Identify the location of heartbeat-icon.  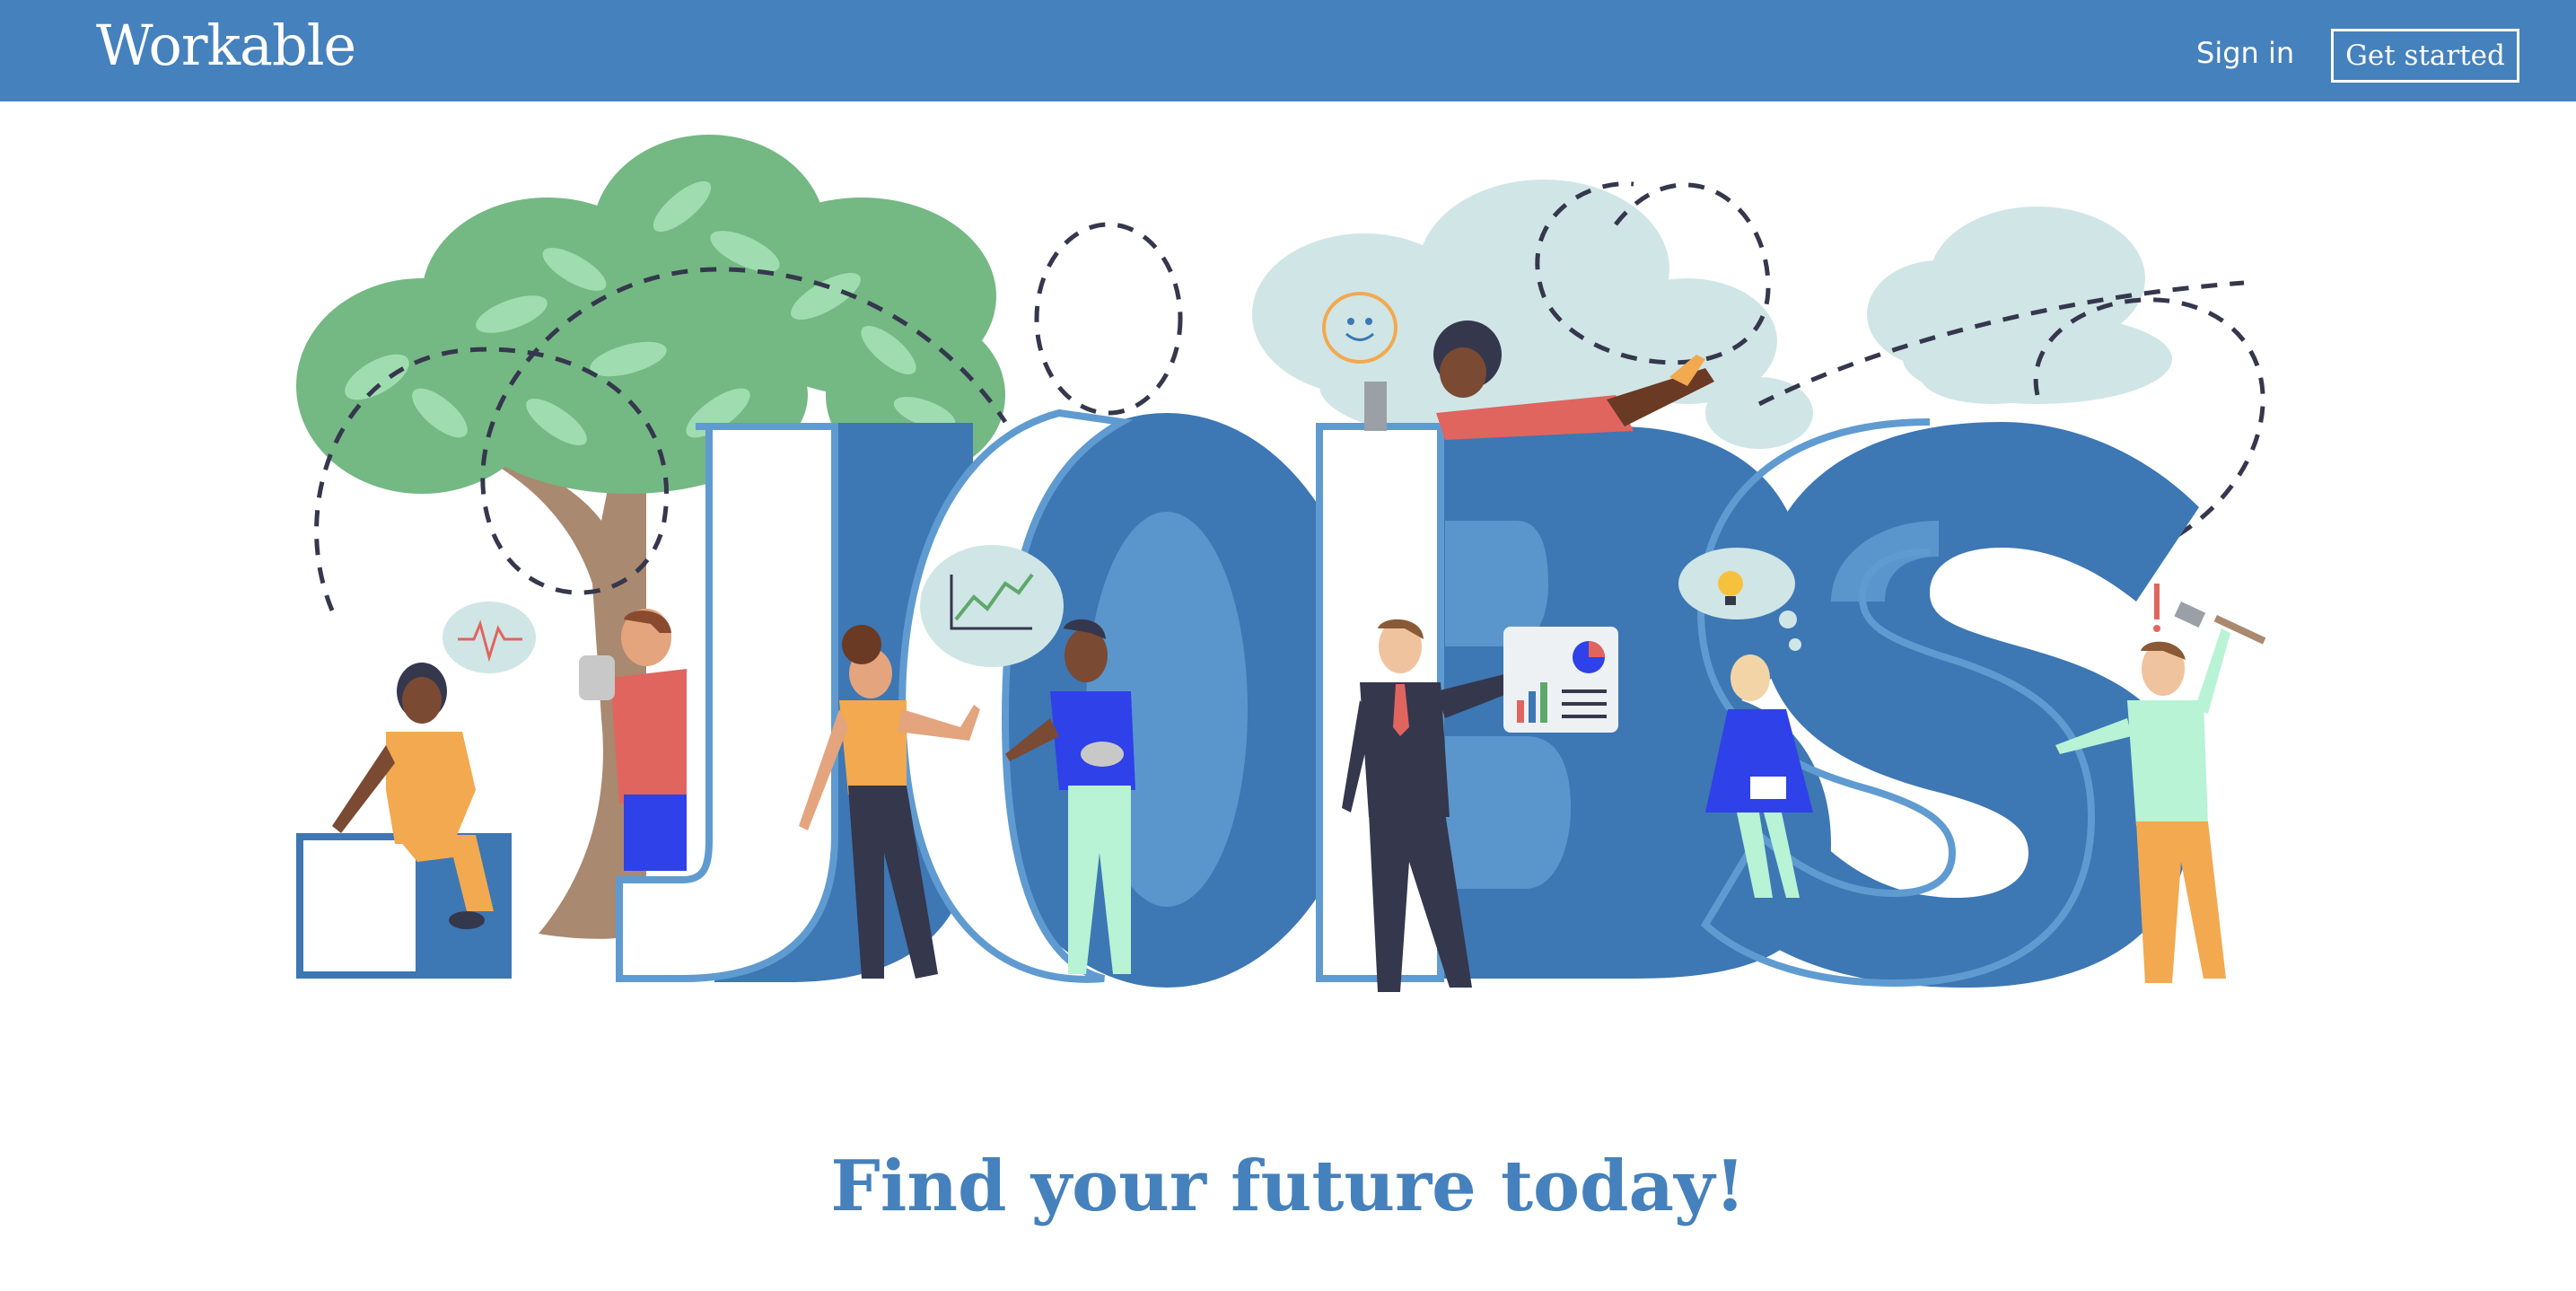
(489, 637).